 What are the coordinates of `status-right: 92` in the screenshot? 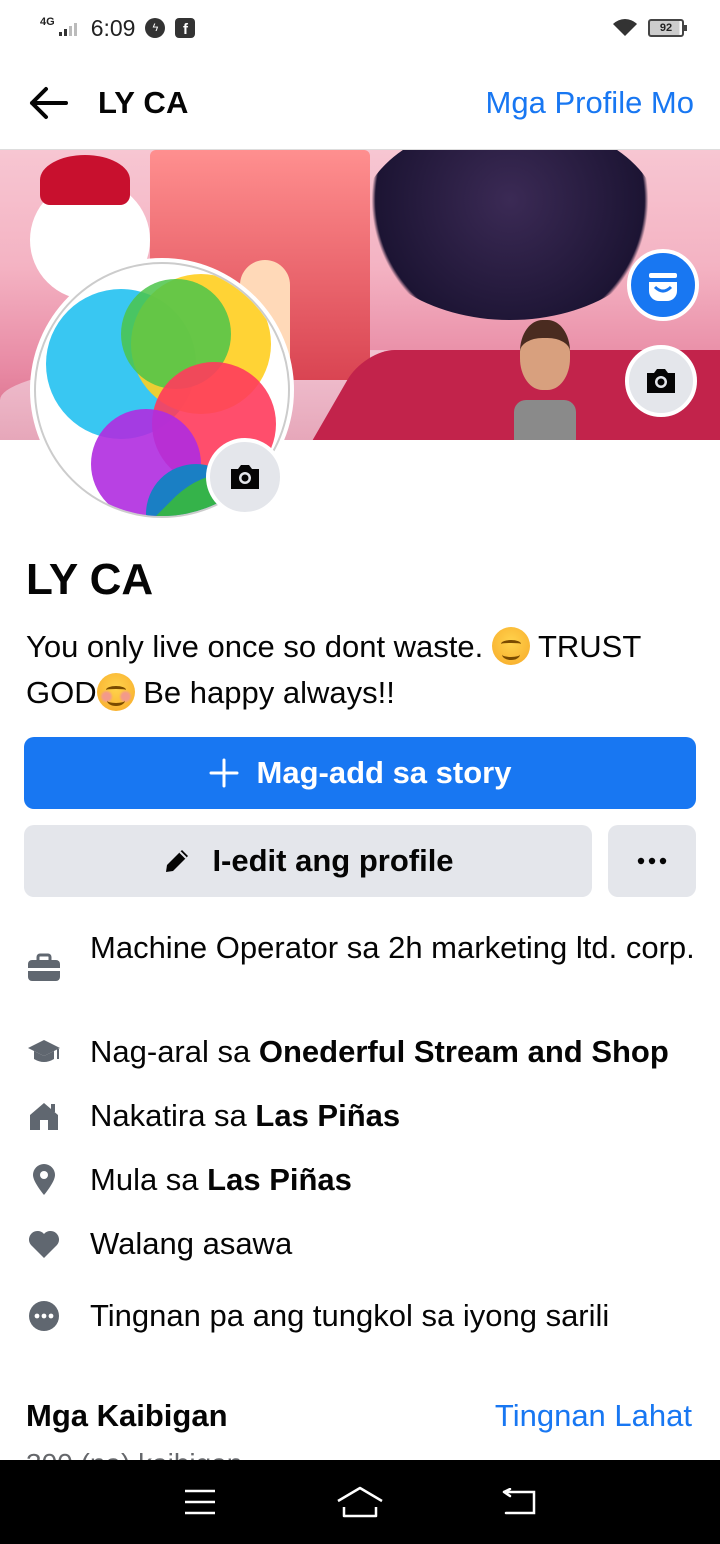 It's located at (649, 28).